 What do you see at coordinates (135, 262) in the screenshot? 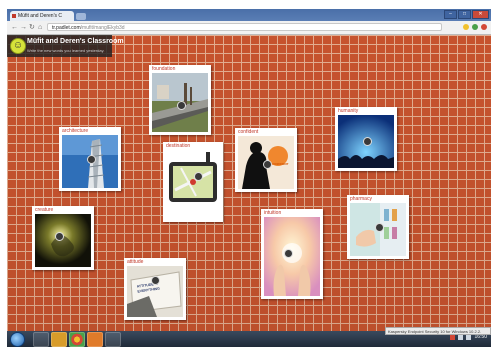
I see `post-label: attitude` at bounding box center [135, 262].